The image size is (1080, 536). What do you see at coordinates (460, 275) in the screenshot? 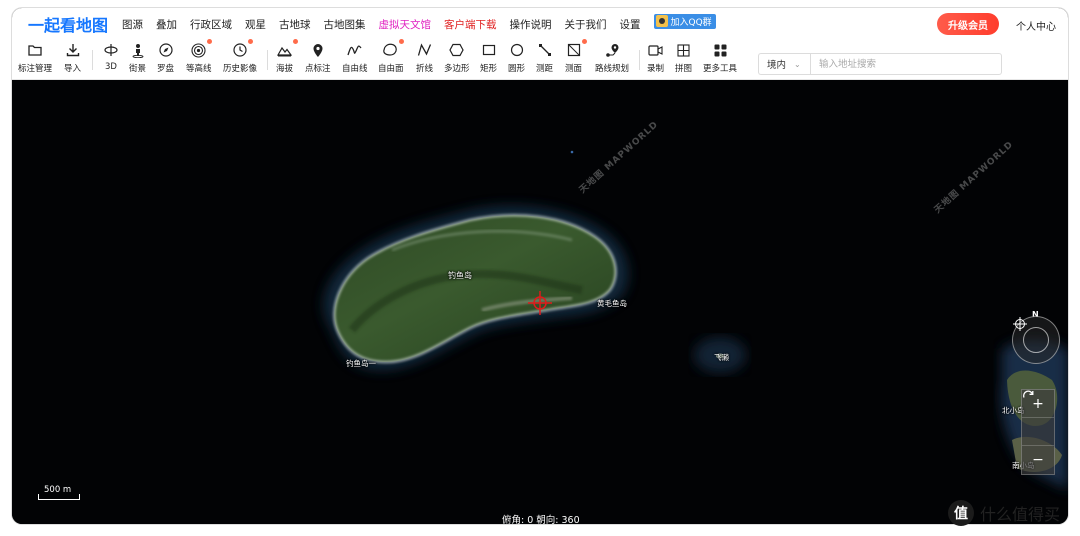
I see `label-main-island: 钓鱼岛` at bounding box center [460, 275].